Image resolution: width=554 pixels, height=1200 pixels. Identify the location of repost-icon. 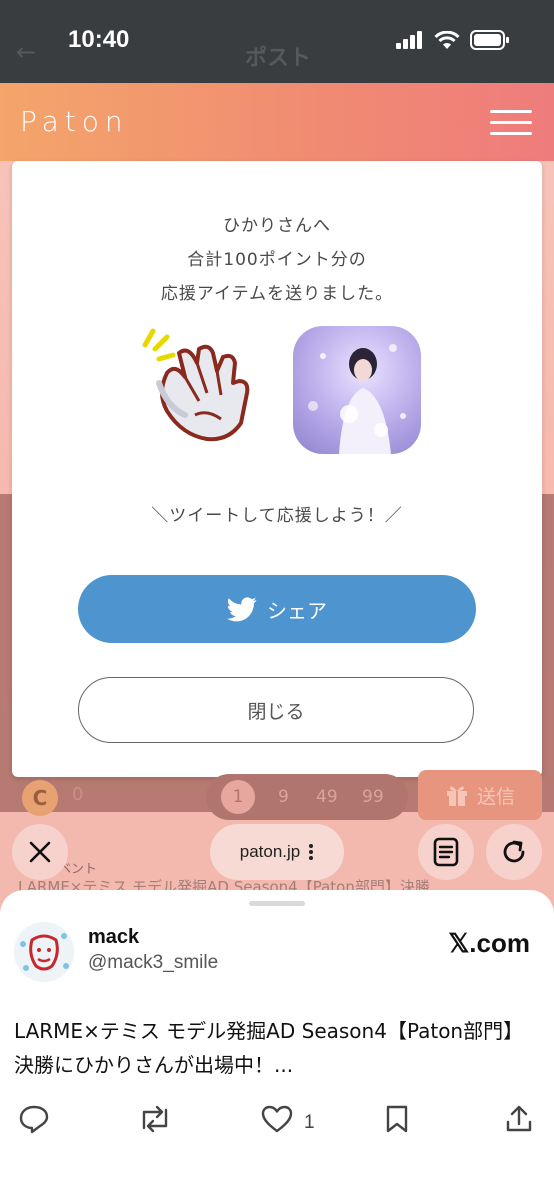
(155, 1119).